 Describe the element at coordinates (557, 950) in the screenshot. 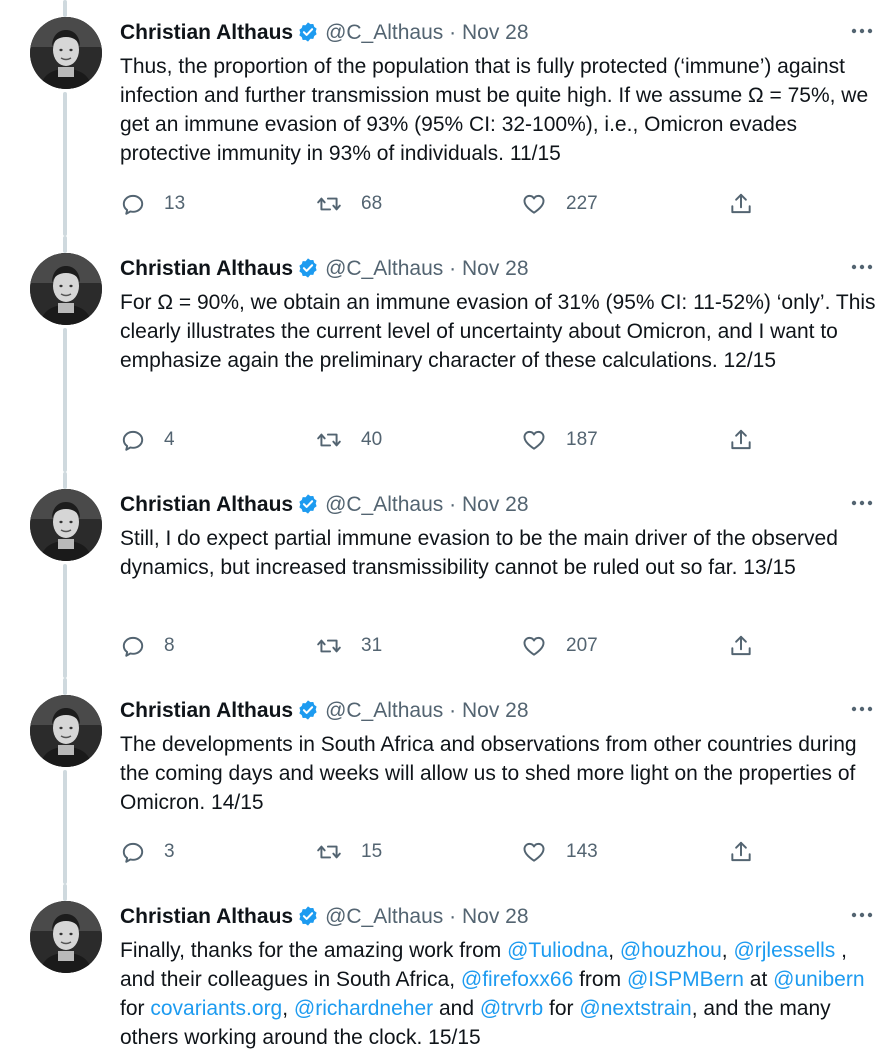

I see `mention-link: @Tuliodna` at that location.